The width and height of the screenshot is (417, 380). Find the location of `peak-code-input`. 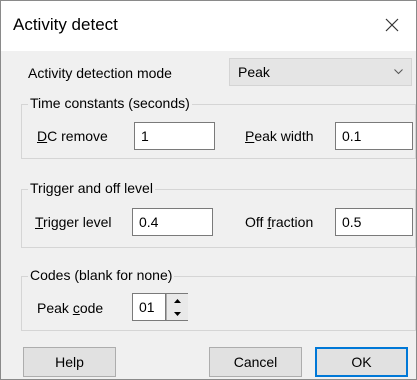

peak-code-input is located at coordinates (149, 307).